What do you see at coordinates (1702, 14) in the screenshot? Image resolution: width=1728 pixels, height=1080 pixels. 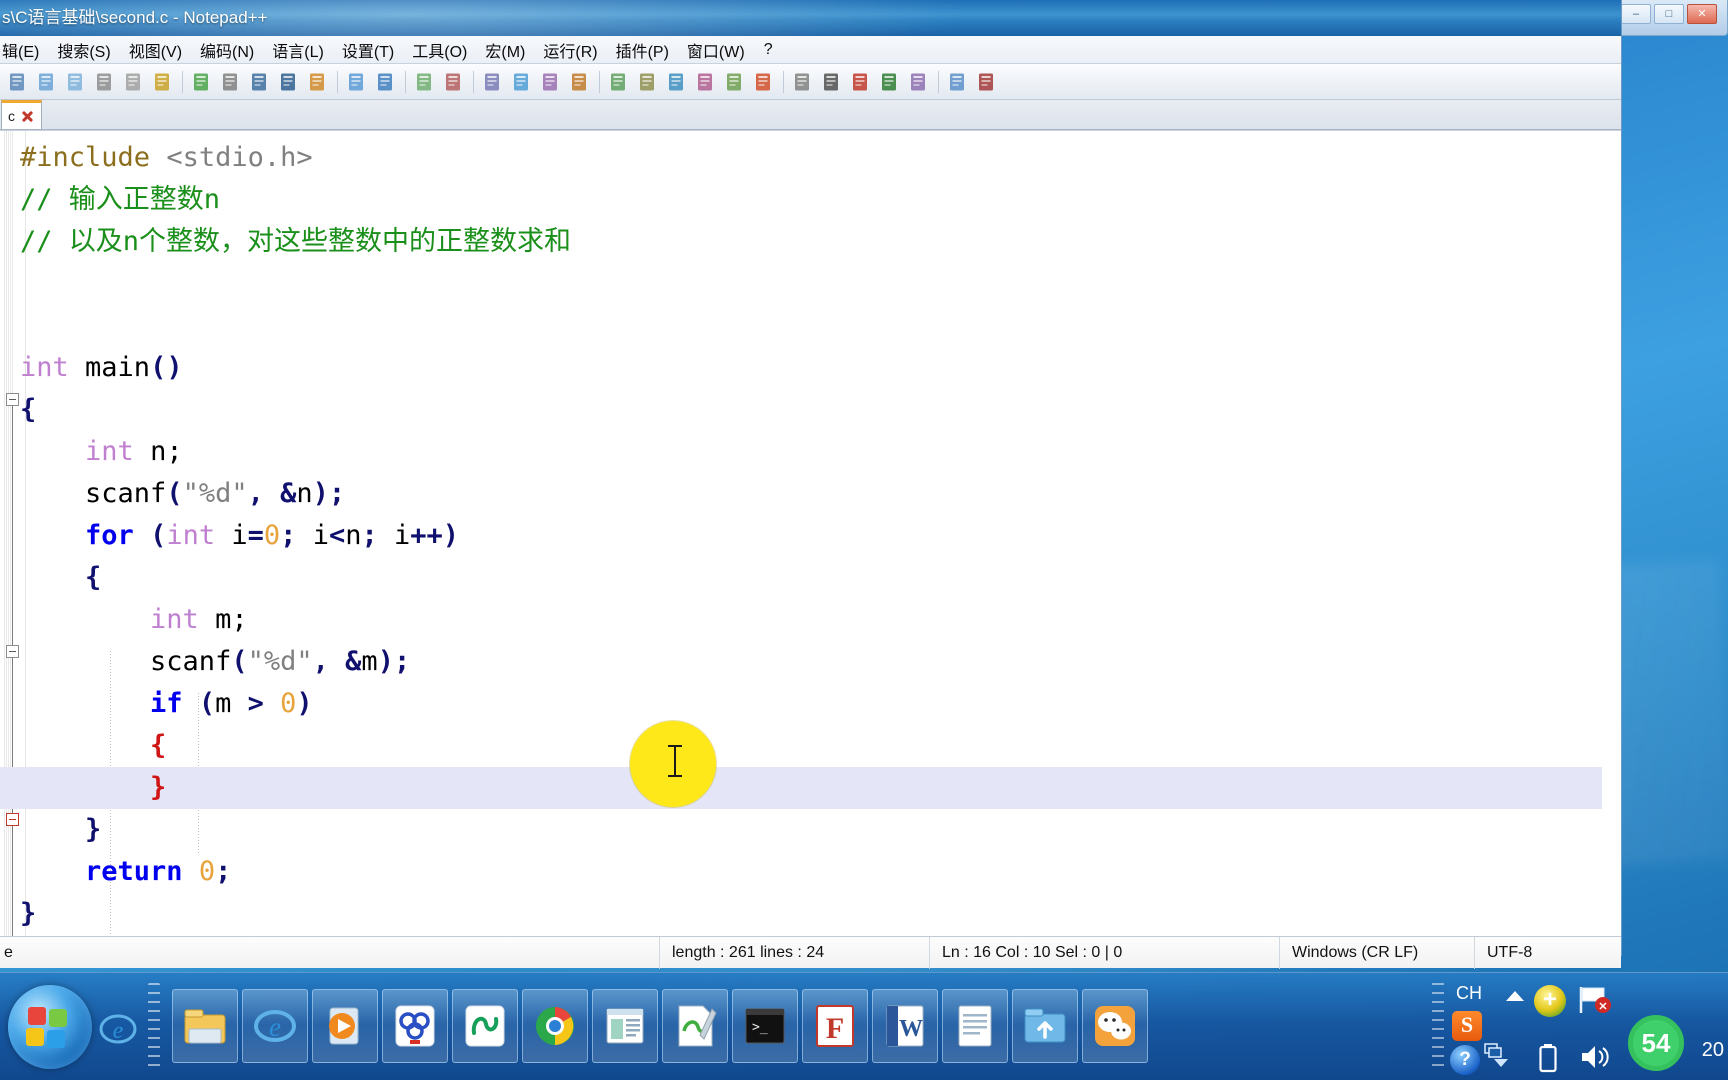 I see `bg-close-button: ✕` at bounding box center [1702, 14].